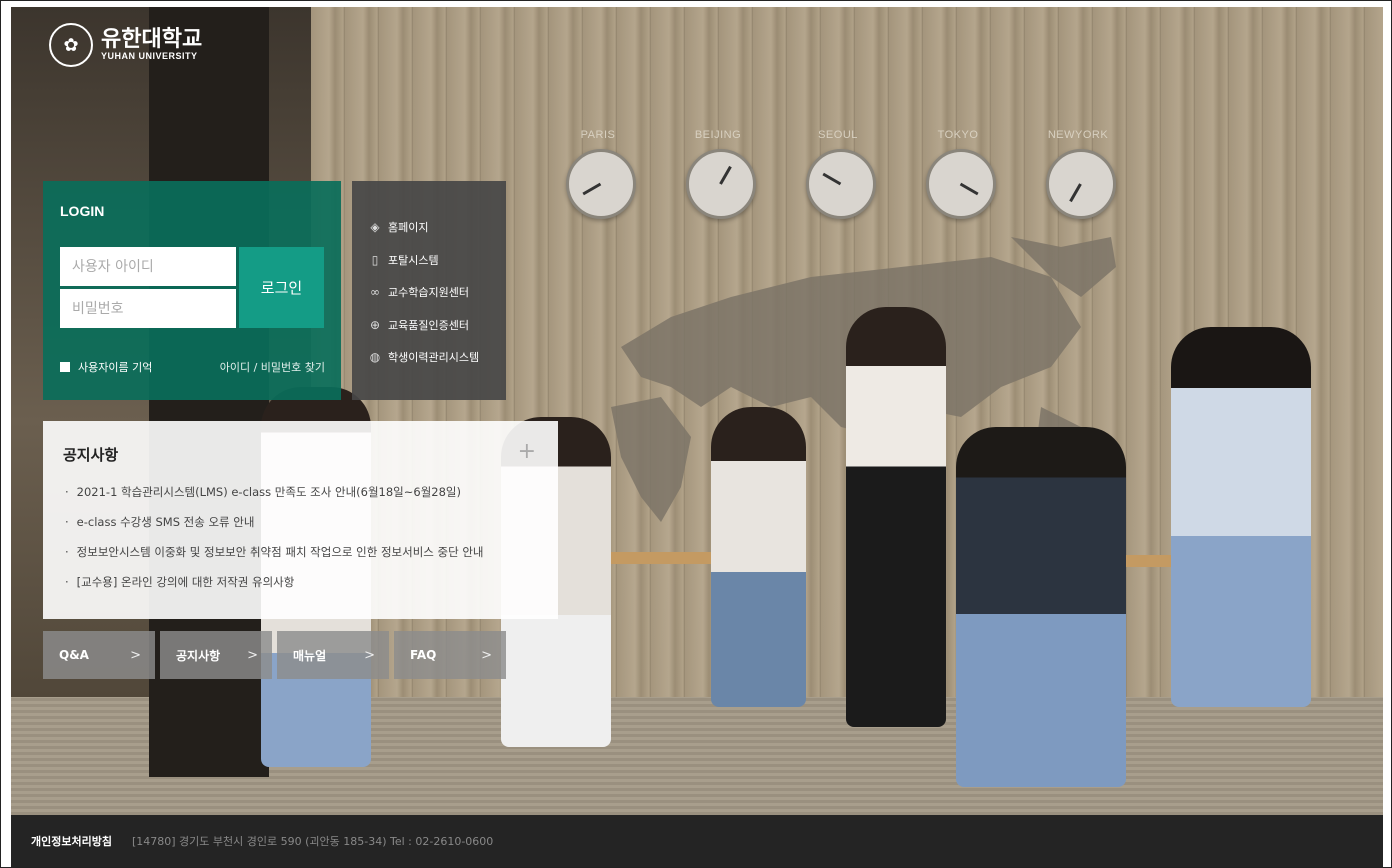 Image resolution: width=1392 pixels, height=868 pixels. I want to click on link-label: 교육품질인증센터, so click(428, 325).